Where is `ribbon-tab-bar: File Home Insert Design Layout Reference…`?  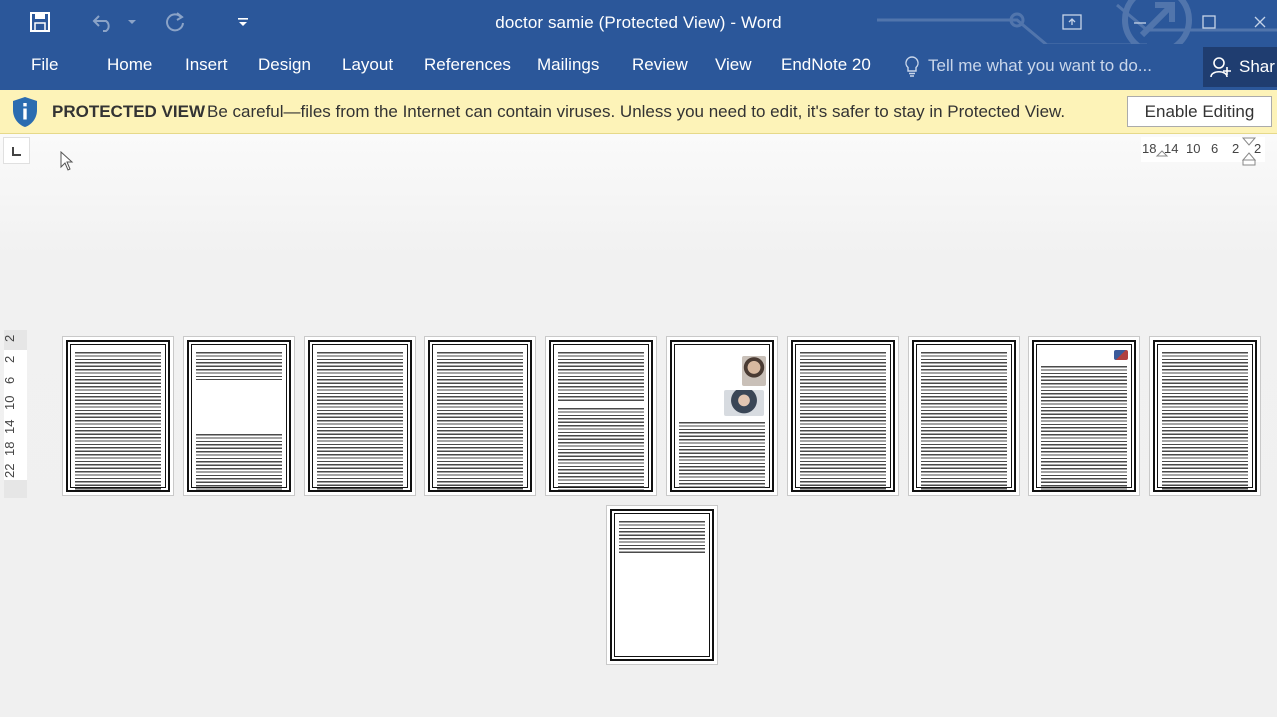 ribbon-tab-bar: File Home Insert Design Layout Reference… is located at coordinates (638, 67).